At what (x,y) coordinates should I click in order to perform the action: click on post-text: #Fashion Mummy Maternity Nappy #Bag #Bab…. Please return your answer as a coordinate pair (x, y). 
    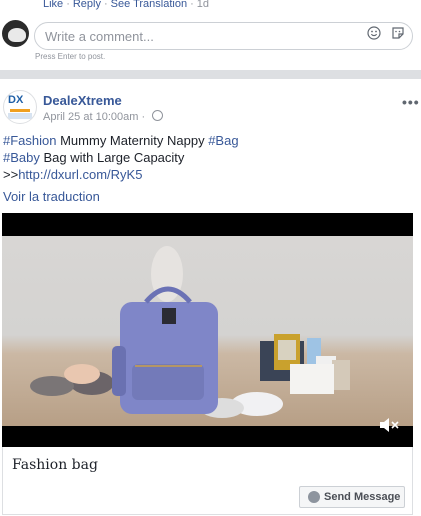
    Looking at the image, I should click on (203, 157).